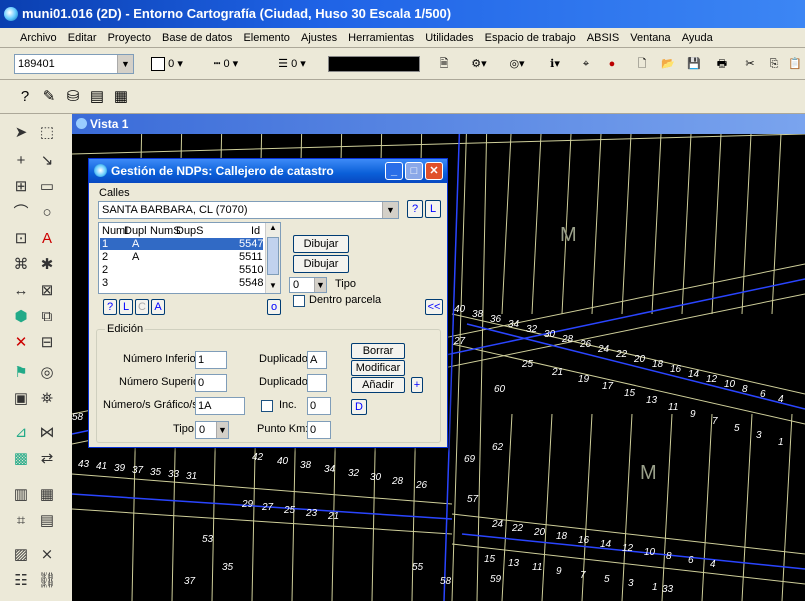  Describe the element at coordinates (181, 257) in the screenshot. I see `table-row: 2 A 5511` at that location.